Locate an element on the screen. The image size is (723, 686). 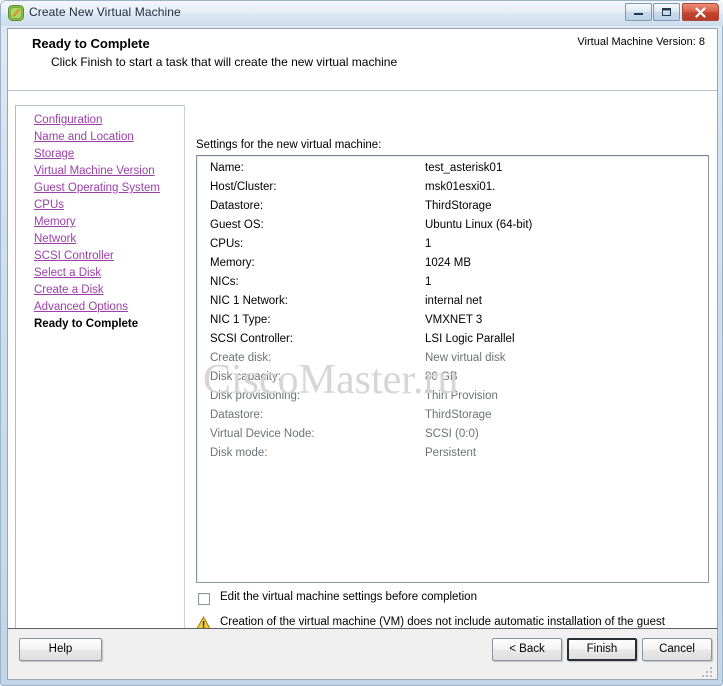
settings-row: CPUs: 1 is located at coordinates (452, 247).